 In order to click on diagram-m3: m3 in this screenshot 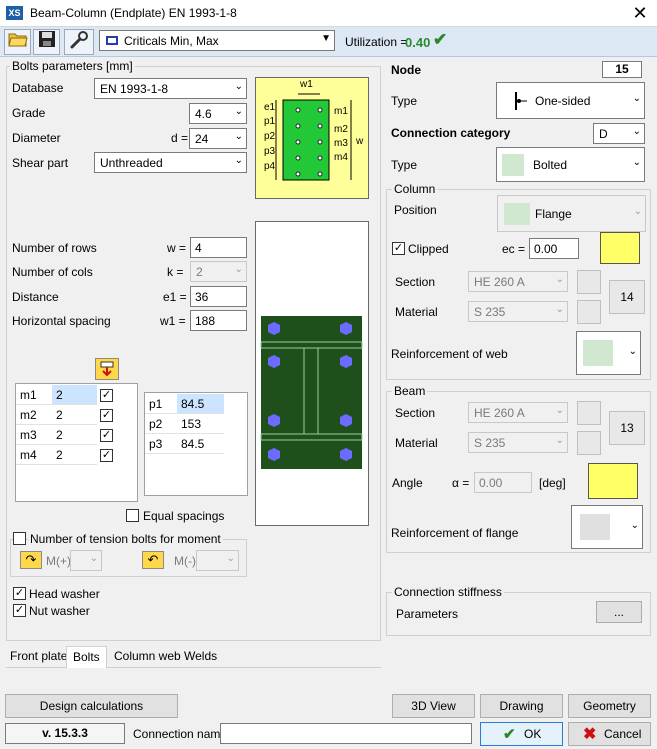, I will do `click(341, 143)`.